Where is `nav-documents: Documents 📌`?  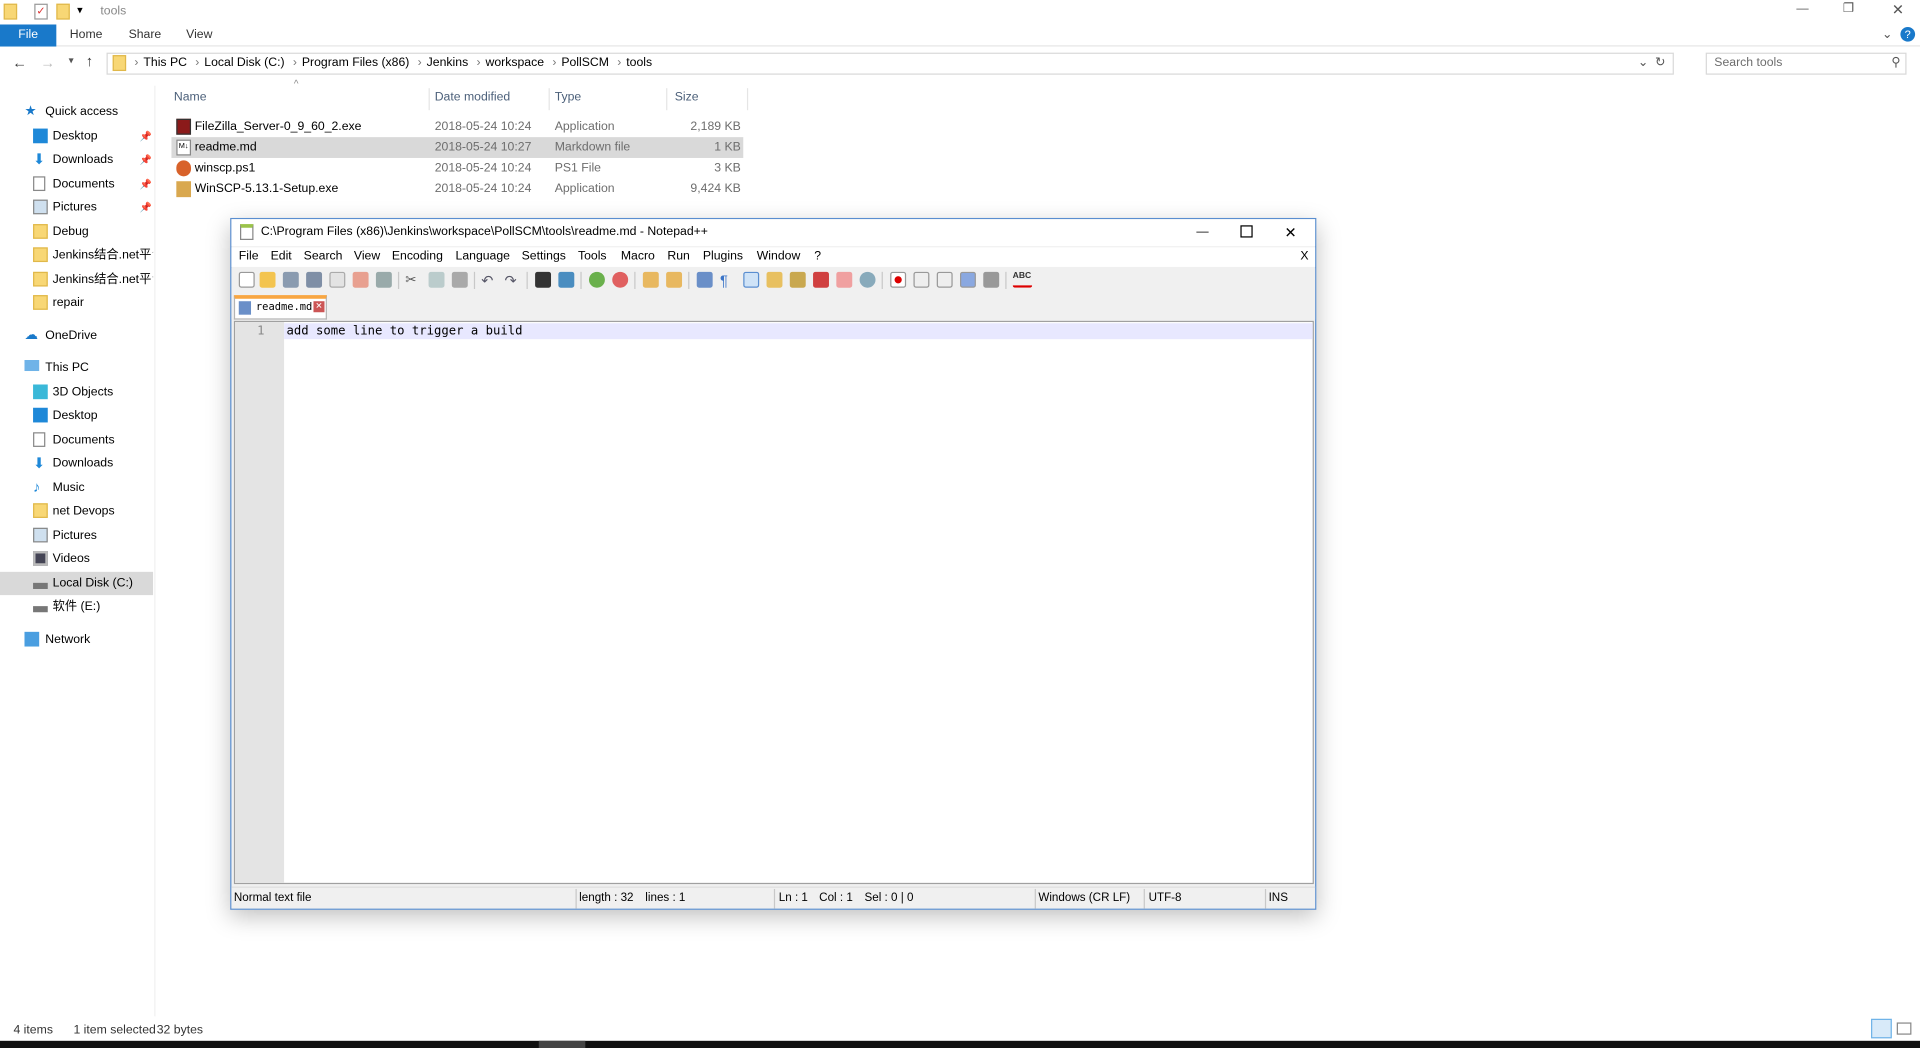 nav-documents: Documents 📌 is located at coordinates (76, 184).